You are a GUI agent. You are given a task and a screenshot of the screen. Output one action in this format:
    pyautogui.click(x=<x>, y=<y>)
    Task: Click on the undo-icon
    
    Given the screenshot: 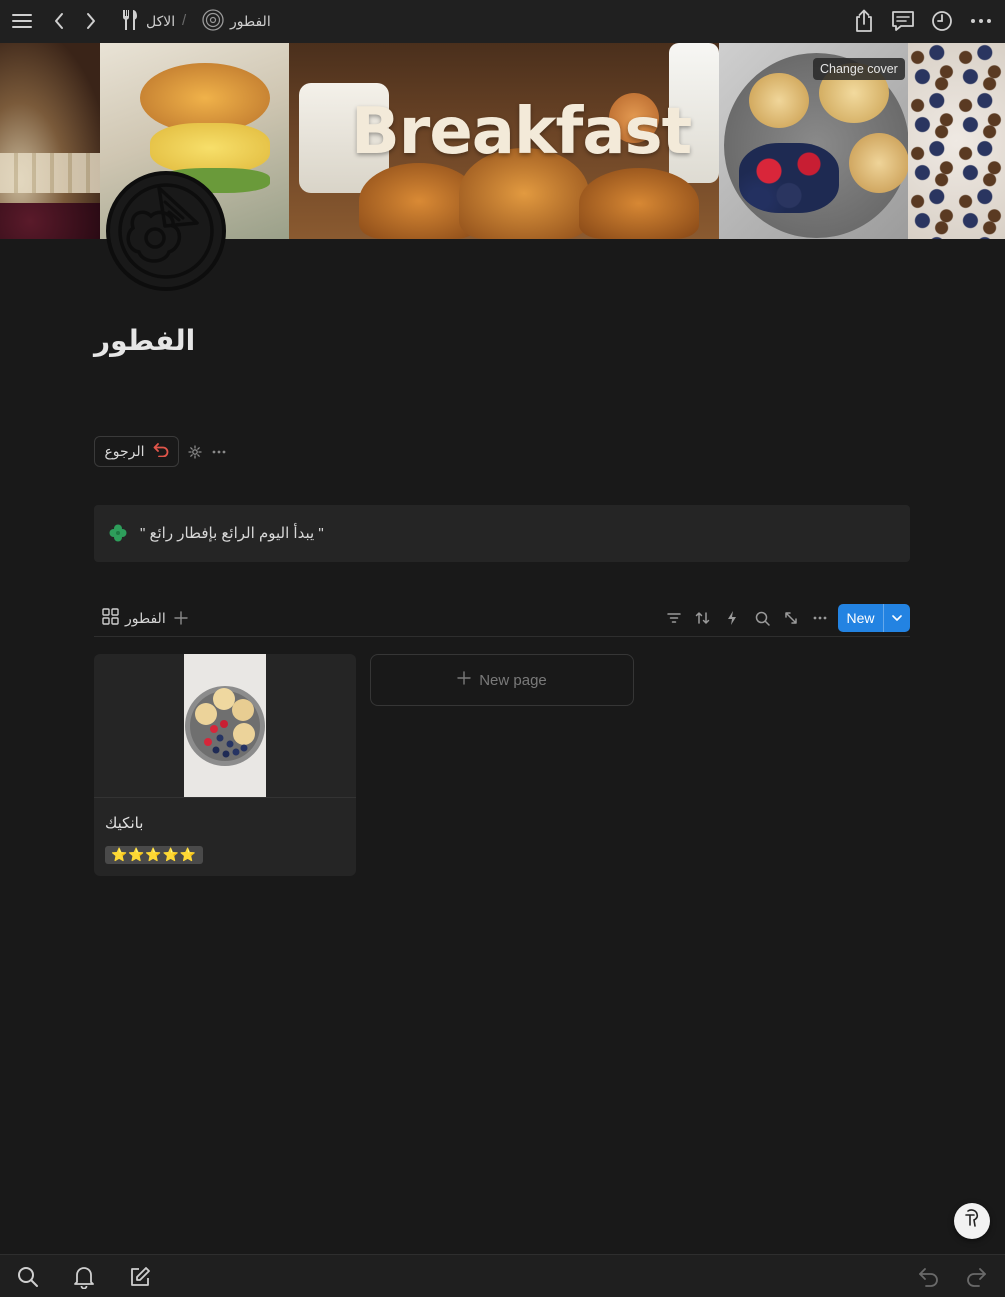 What is the action you would take?
    pyautogui.click(x=929, y=1277)
    